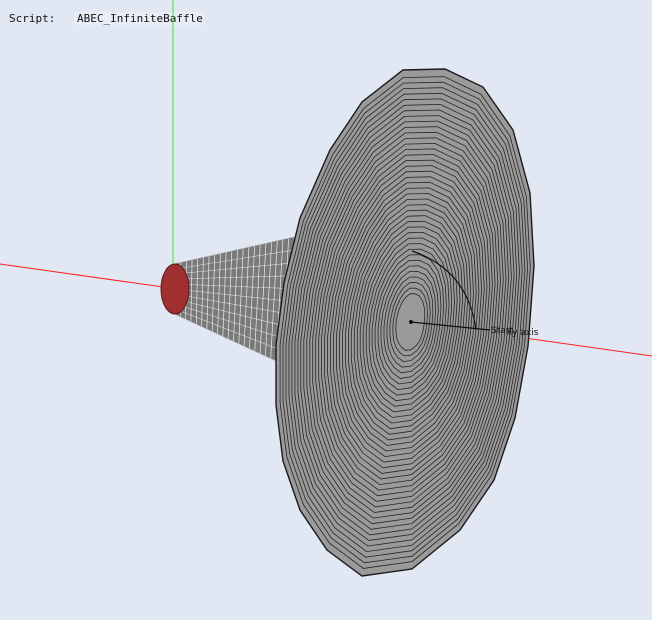 This screenshot has width=652, height=620. I want to click on axis-origin-point, so click(411, 322).